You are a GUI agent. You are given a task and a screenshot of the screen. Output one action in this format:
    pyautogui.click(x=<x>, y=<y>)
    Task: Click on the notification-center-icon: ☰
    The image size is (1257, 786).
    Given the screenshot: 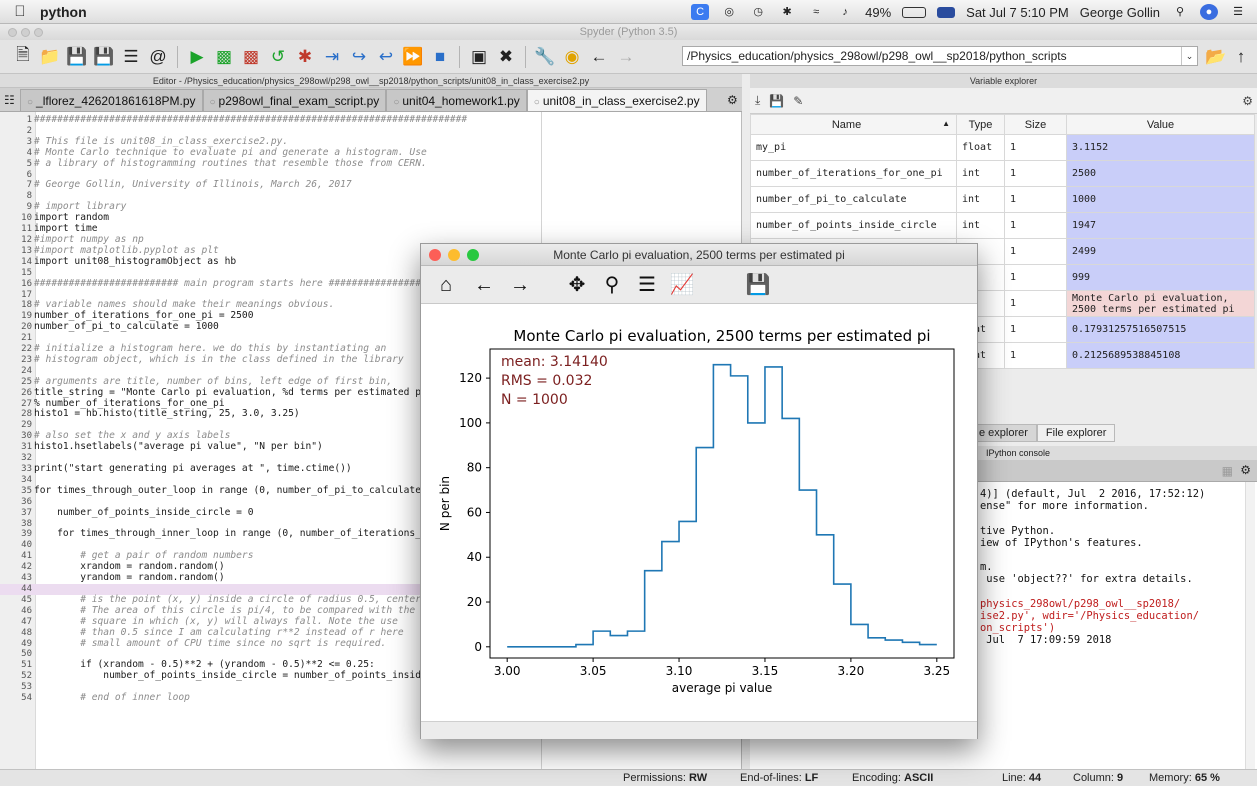 What is the action you would take?
    pyautogui.click(x=1238, y=12)
    